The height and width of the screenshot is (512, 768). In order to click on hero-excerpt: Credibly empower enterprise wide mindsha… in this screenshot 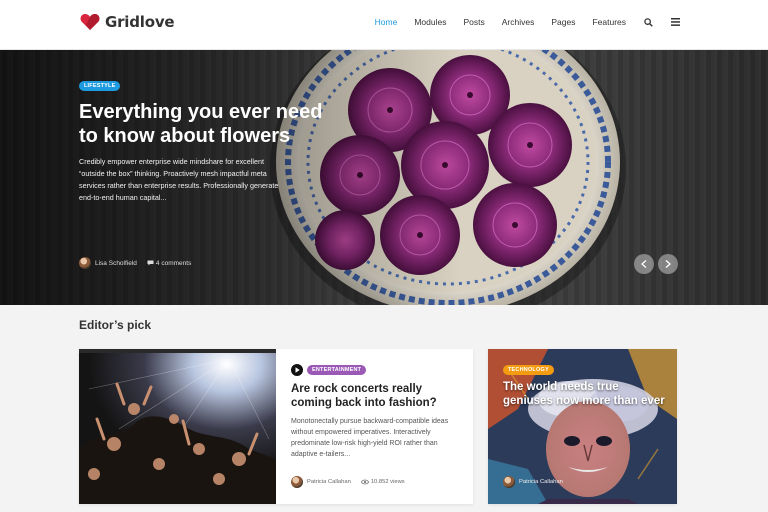, I will do `click(179, 179)`.